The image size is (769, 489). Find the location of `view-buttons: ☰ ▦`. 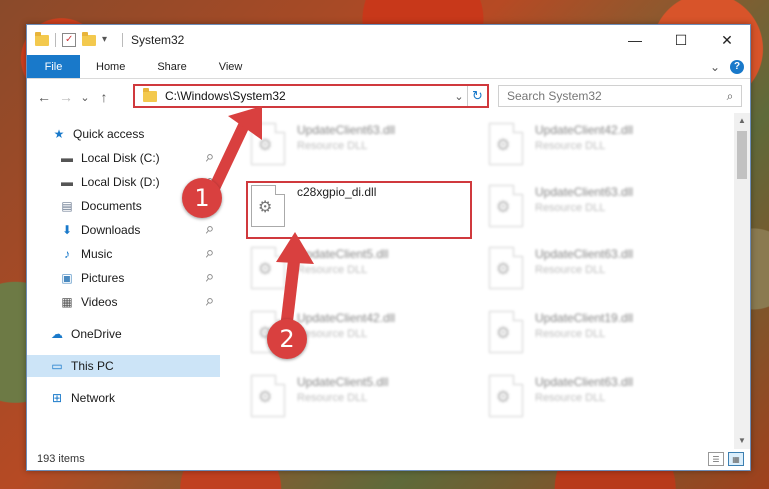

view-buttons: ☰ ▦ is located at coordinates (729, 459).